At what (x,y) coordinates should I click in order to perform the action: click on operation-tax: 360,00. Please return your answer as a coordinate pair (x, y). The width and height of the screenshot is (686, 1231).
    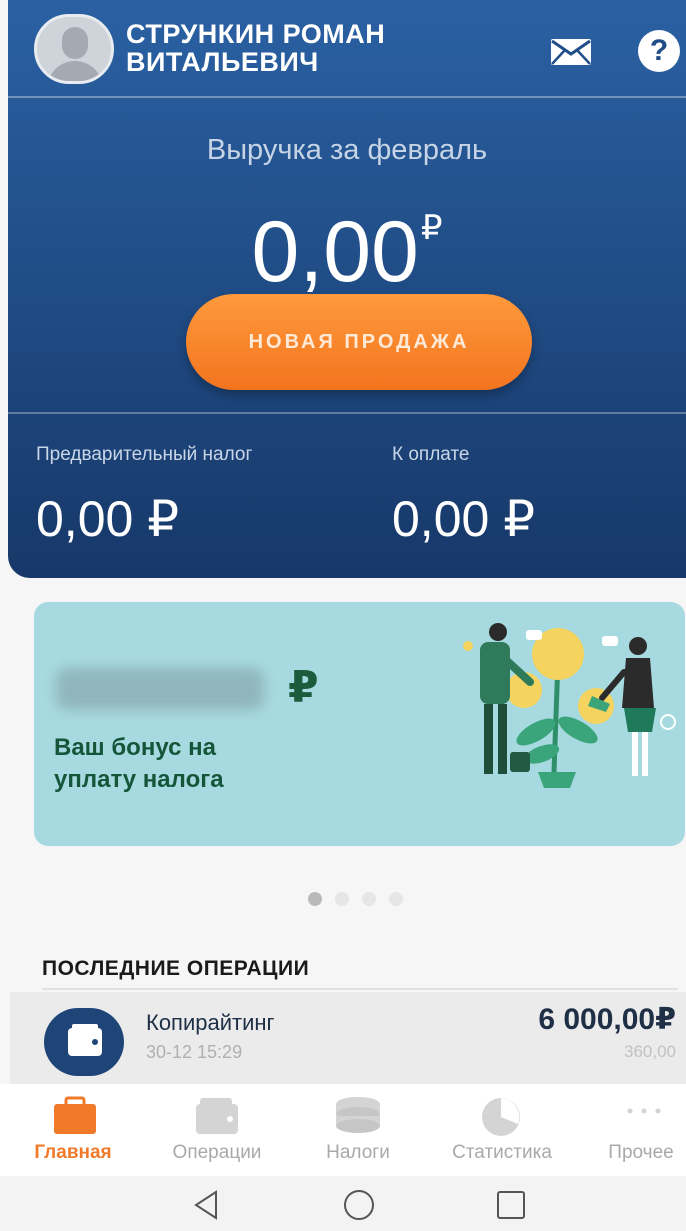
    Looking at the image, I should click on (650, 1051).